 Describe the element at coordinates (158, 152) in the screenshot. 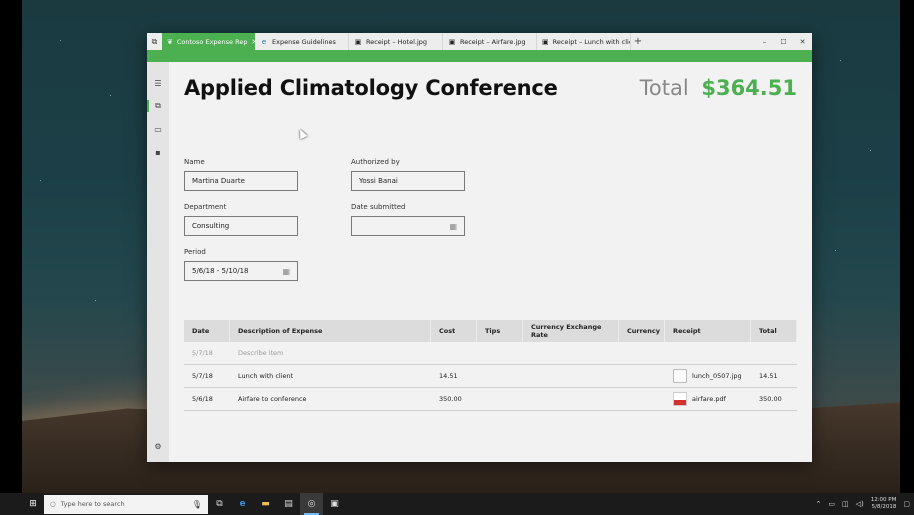

I see `briefcase-icon: ▪` at that location.